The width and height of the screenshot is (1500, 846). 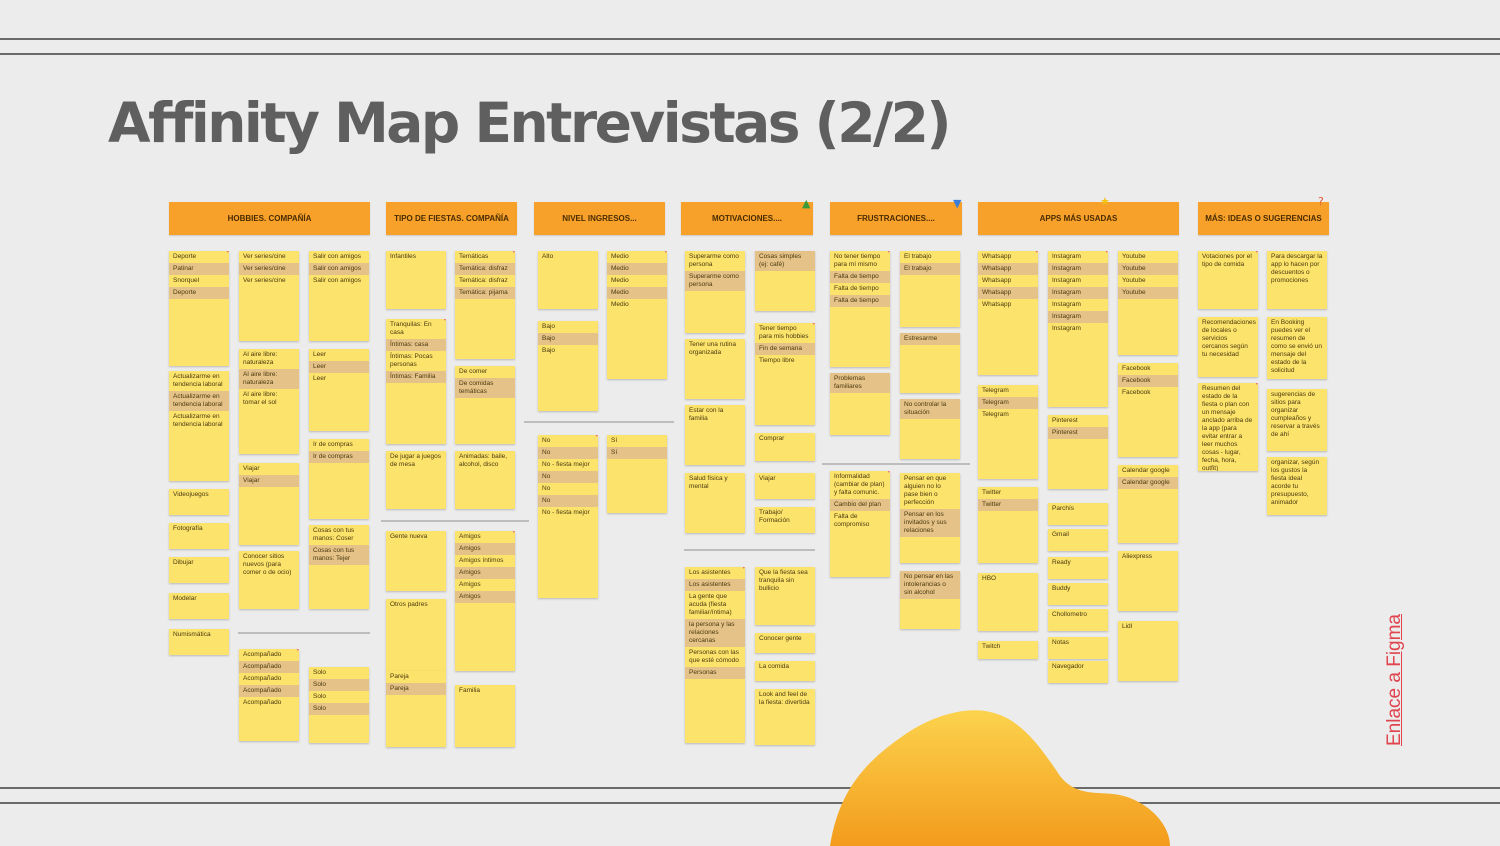 I want to click on sticky-note: Twitch, so click(x=1008, y=650).